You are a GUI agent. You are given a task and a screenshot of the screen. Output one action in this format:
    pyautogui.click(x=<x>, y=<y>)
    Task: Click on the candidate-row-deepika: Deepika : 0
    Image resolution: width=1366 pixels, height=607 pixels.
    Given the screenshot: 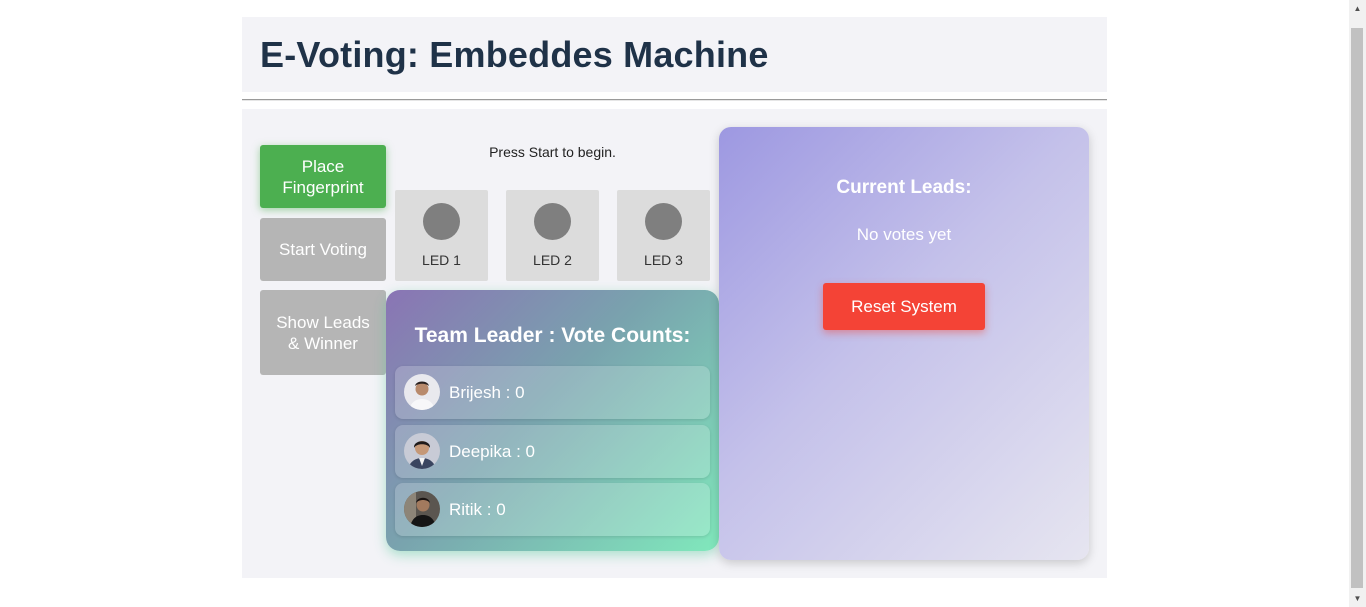 What is the action you would take?
    pyautogui.click(x=552, y=451)
    